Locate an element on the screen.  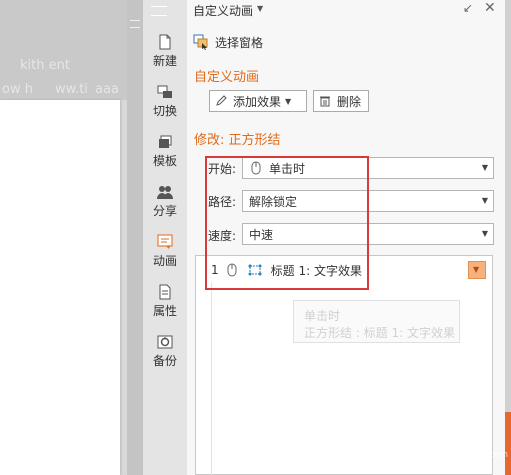
watermark: Bai 经验 is located at coordinates (432, 434).